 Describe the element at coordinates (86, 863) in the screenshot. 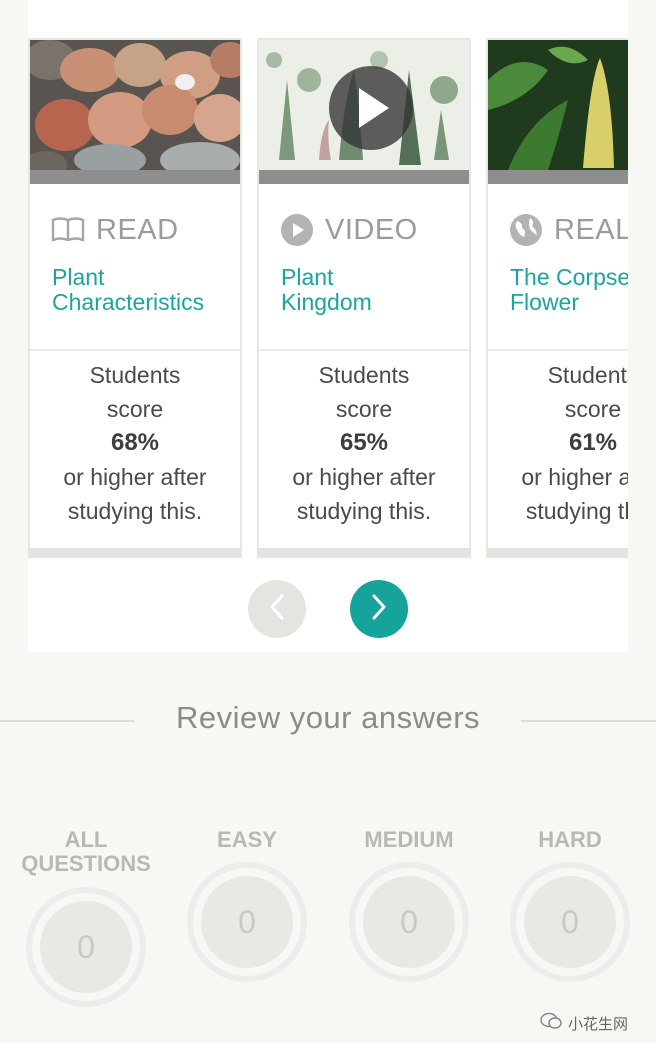

I see `filter-label: QUESTIONS` at that location.